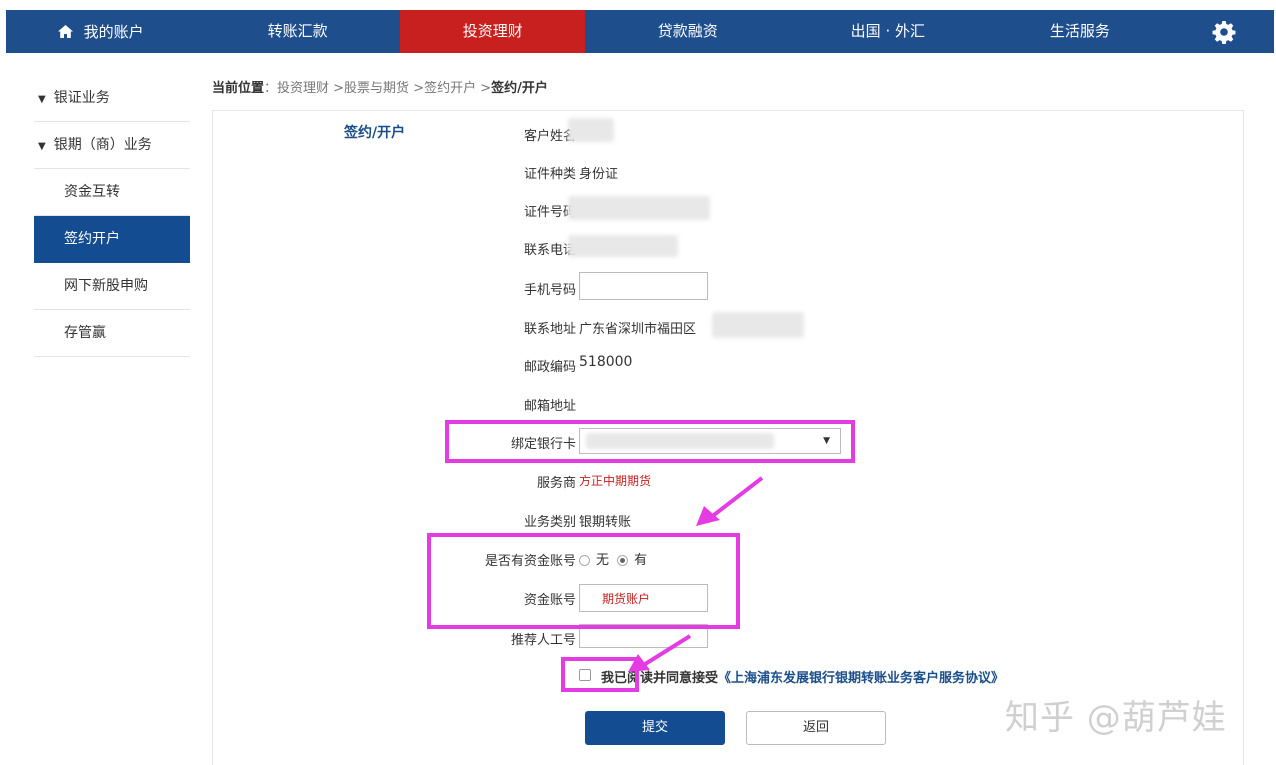 The height and width of the screenshot is (765, 1276). I want to click on gear-icon, so click(1224, 32).